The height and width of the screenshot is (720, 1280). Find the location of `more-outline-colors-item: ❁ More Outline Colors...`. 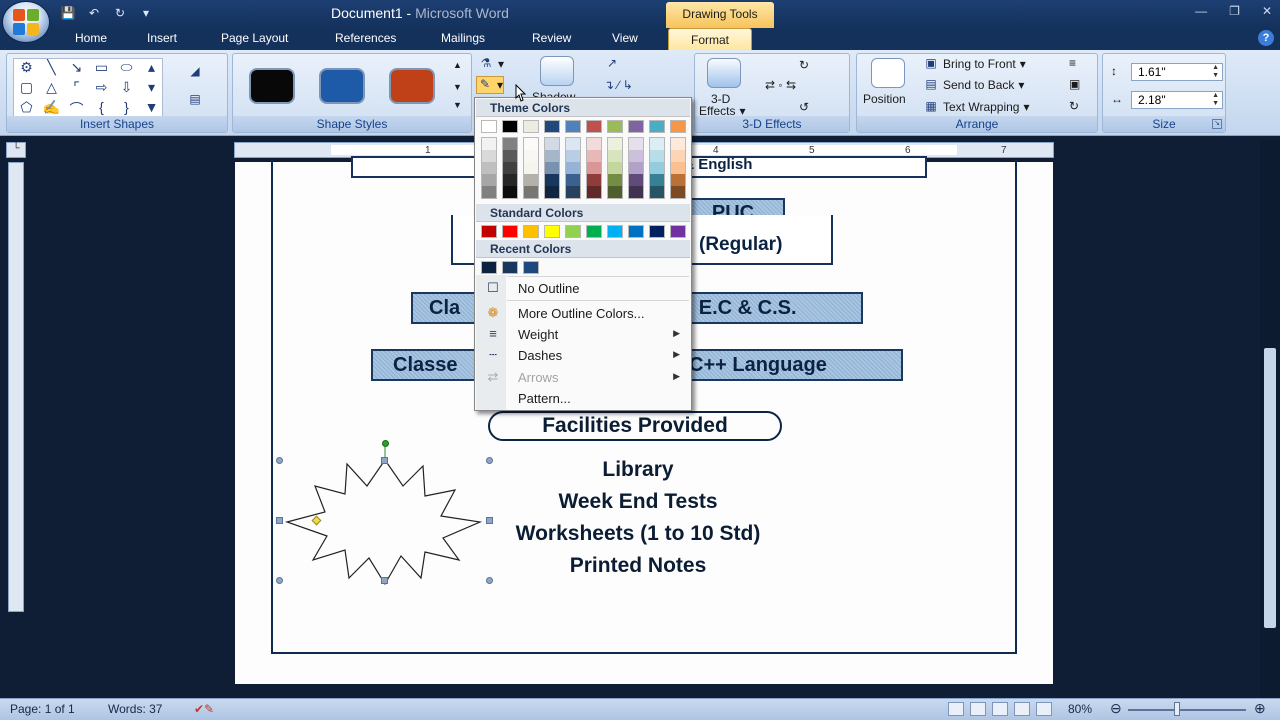

more-outline-colors-item: ❁ More Outline Colors... is located at coordinates (583, 313).